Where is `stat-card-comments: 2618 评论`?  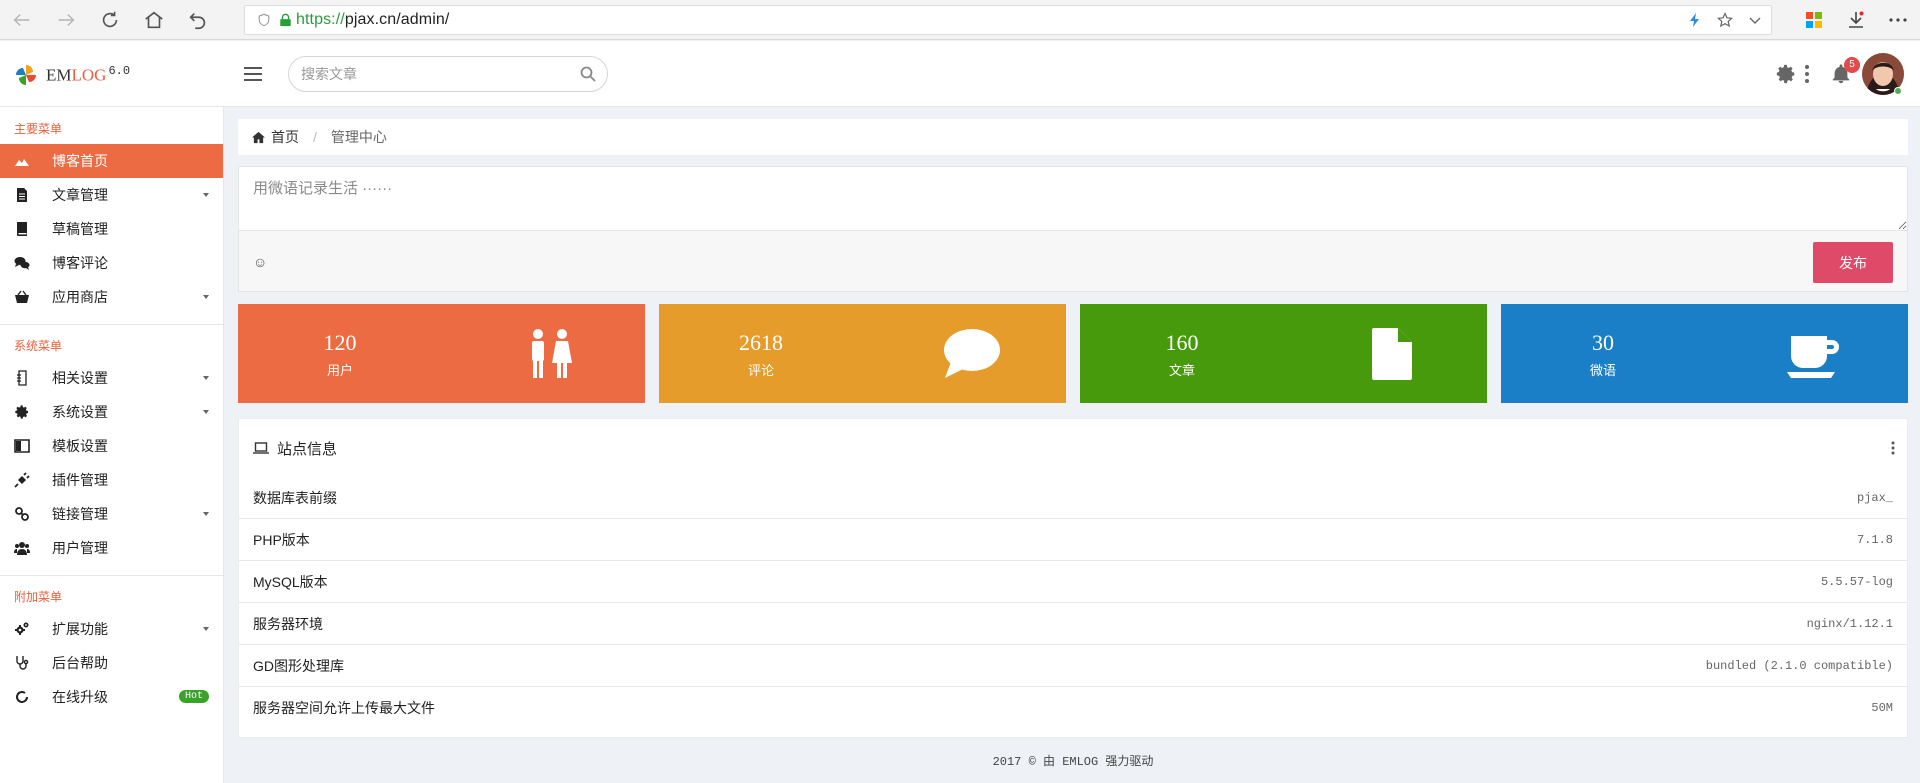 stat-card-comments: 2618 评论 is located at coordinates (862, 353).